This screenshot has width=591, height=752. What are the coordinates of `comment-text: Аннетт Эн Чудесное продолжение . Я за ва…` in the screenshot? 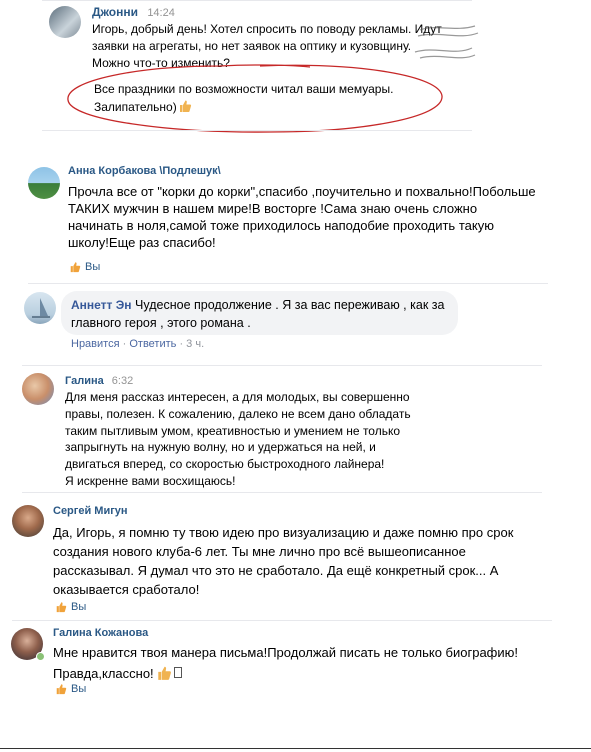 It's located at (257, 314).